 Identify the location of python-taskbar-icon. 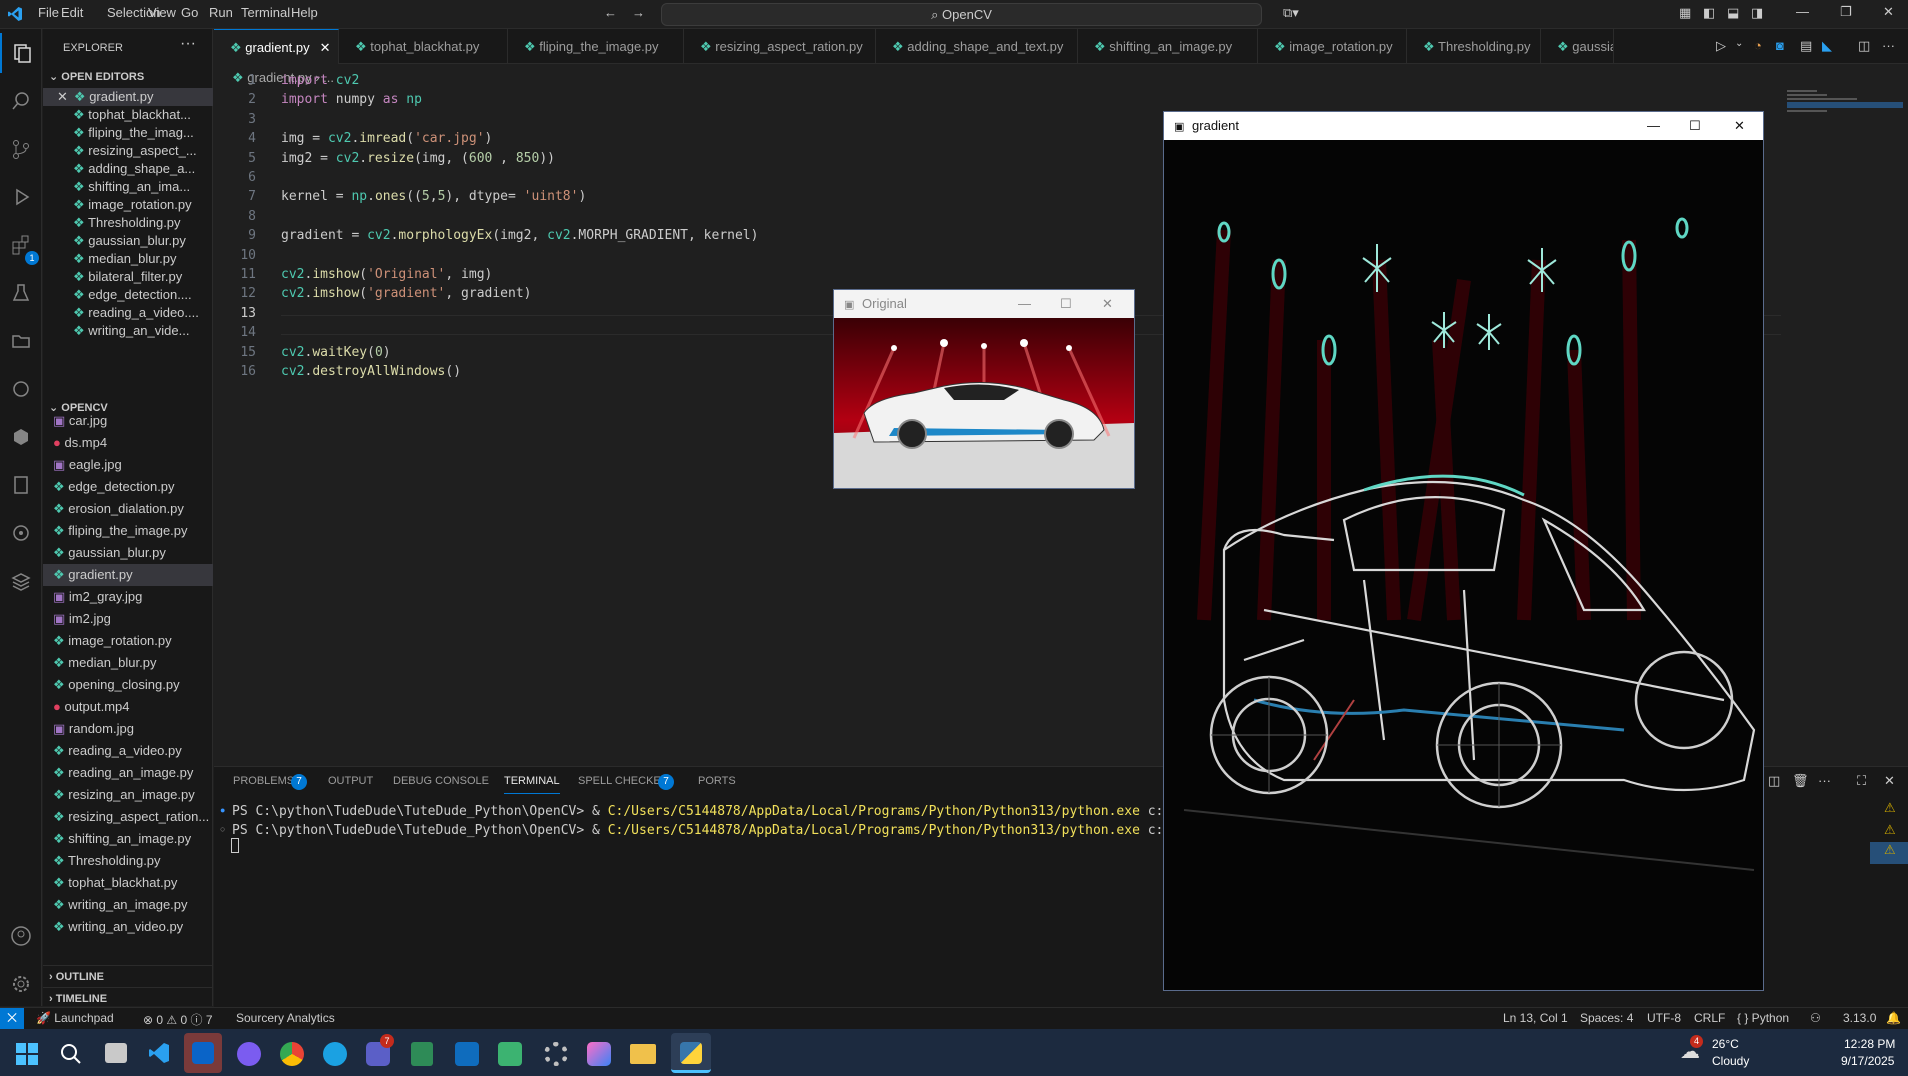
(691, 1053).